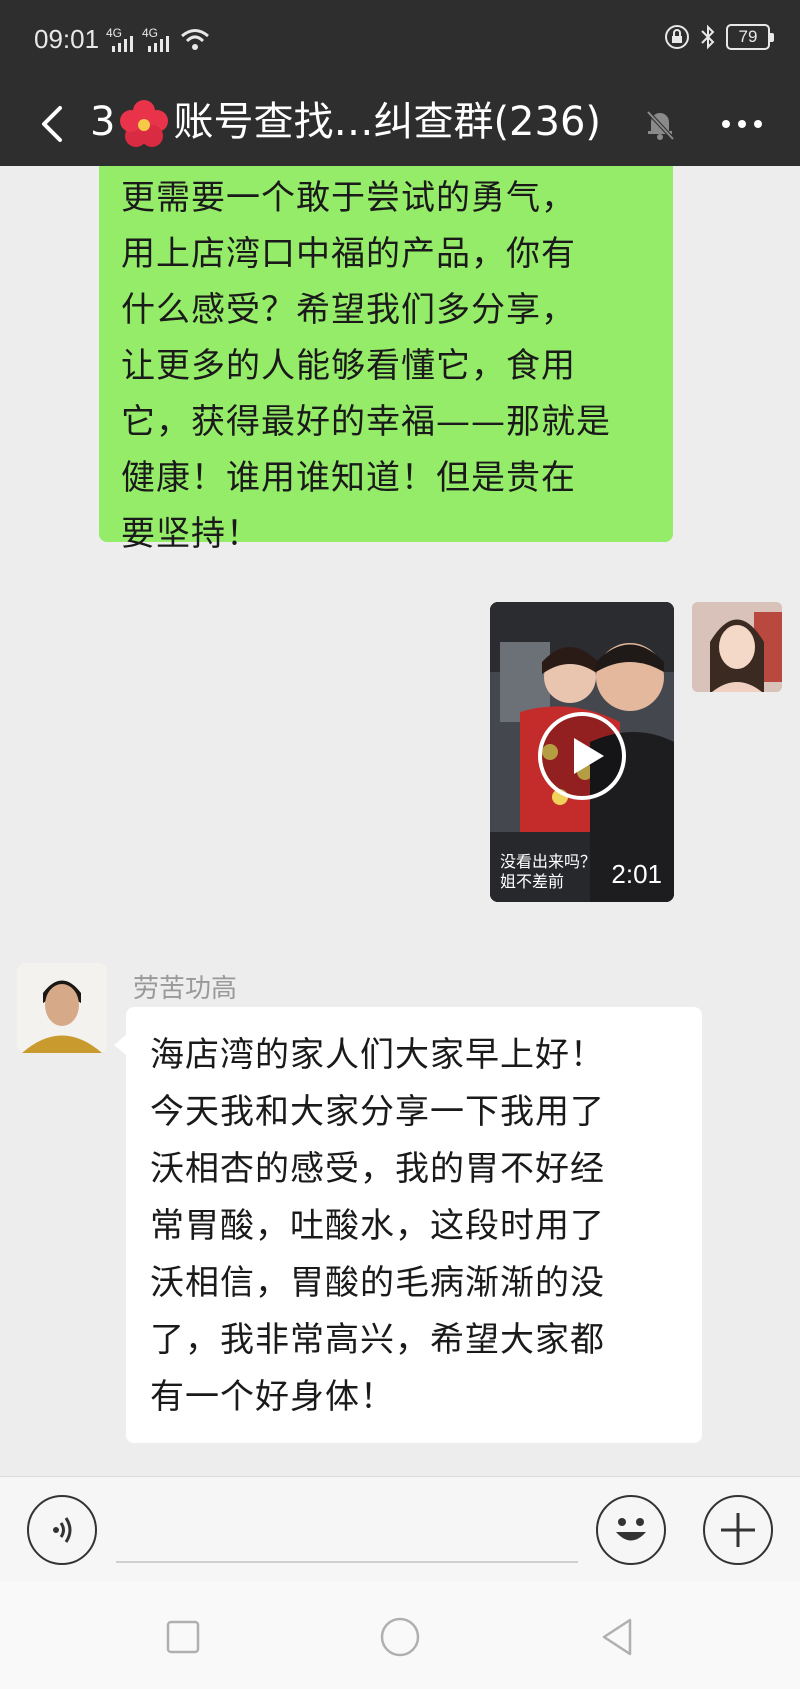 This screenshot has width=800, height=1689. What do you see at coordinates (191, 534) in the screenshot?
I see `message-line: 要坚持！` at bounding box center [191, 534].